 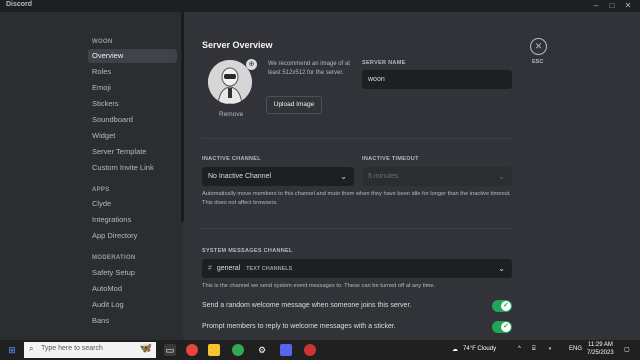 What do you see at coordinates (269, 269) in the screenshot?
I see `system-channel-category: TEXT CHANNELS` at bounding box center [269, 269].